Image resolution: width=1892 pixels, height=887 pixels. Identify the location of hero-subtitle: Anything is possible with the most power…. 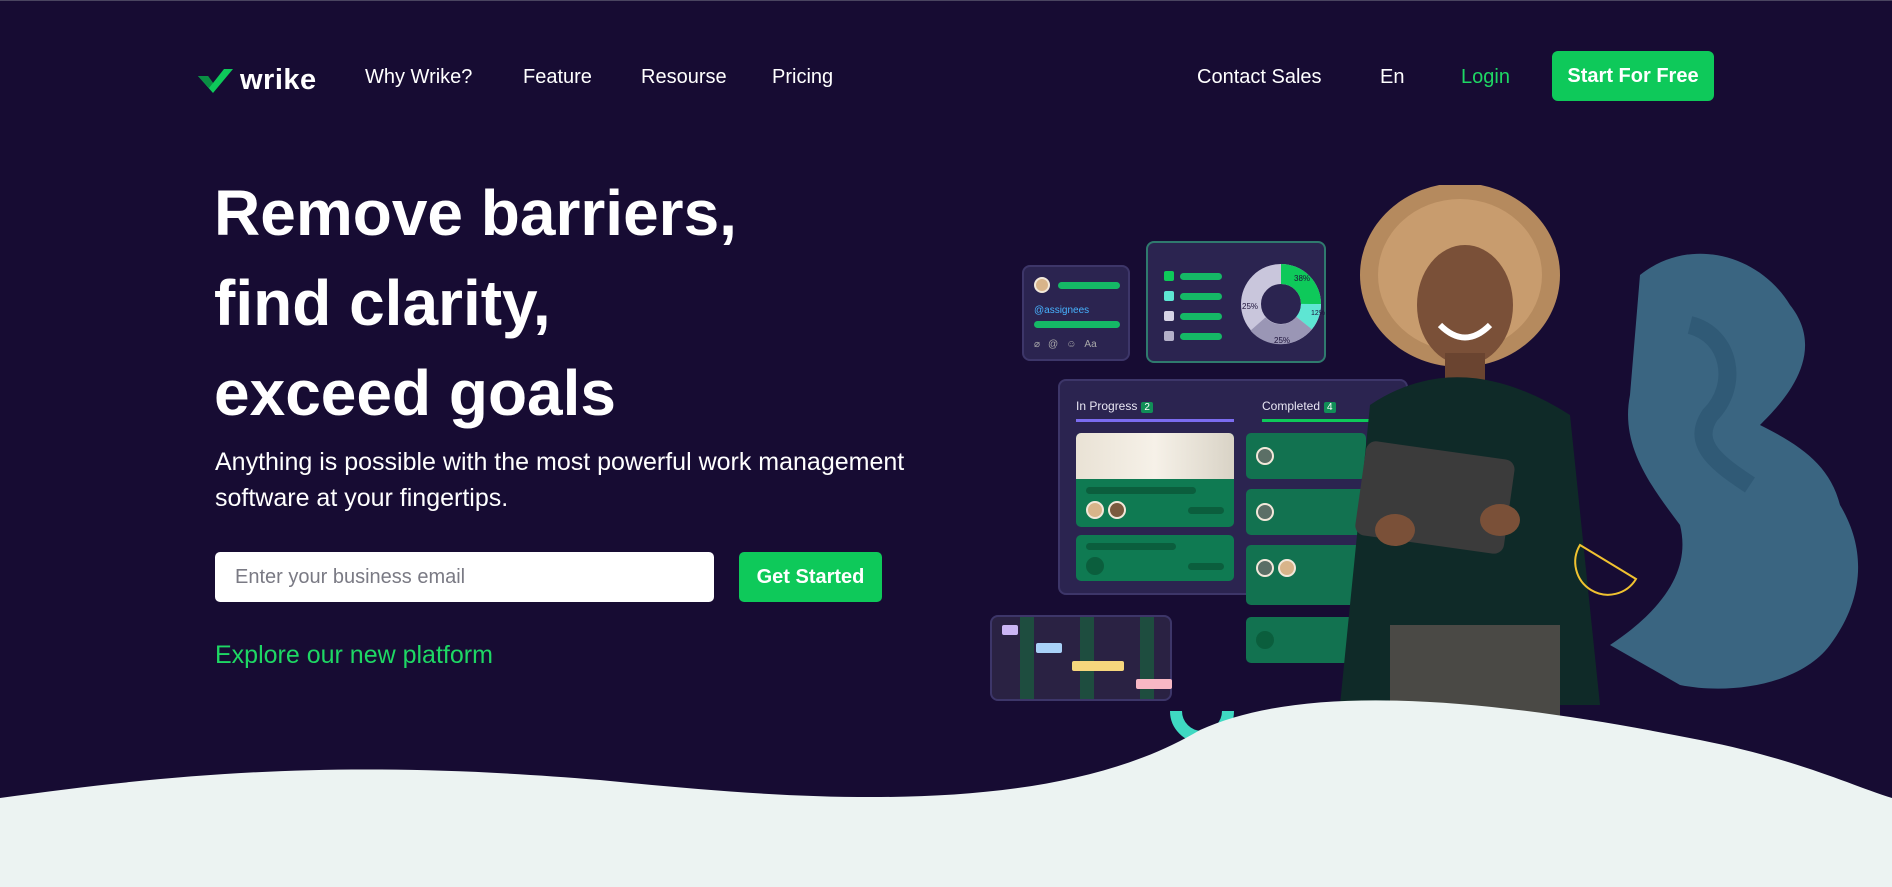
(560, 480).